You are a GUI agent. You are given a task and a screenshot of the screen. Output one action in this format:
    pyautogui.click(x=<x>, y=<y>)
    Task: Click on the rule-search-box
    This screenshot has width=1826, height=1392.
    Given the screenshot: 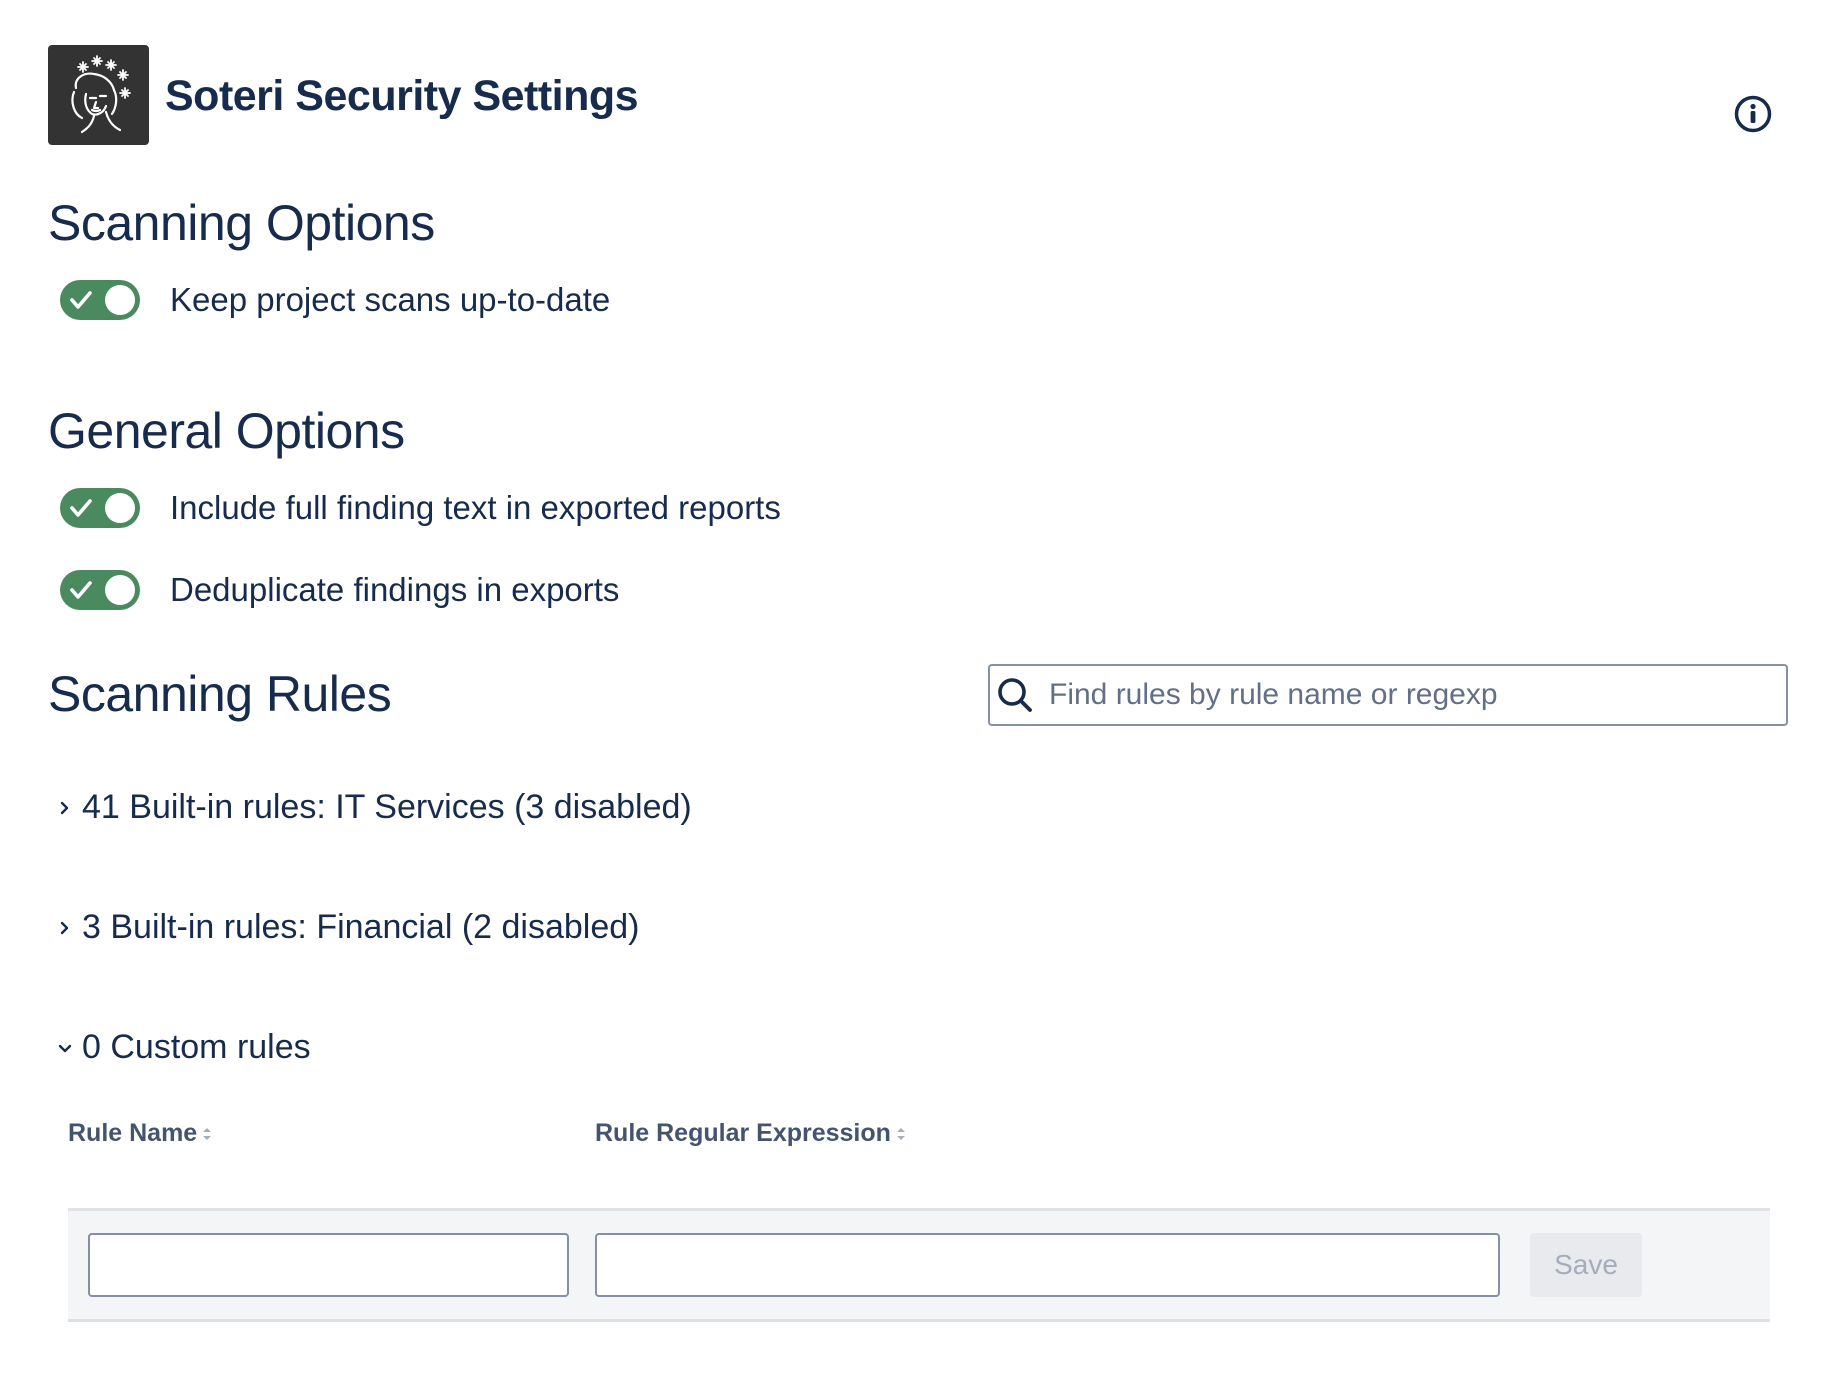 What is the action you would take?
    pyautogui.click(x=1388, y=695)
    